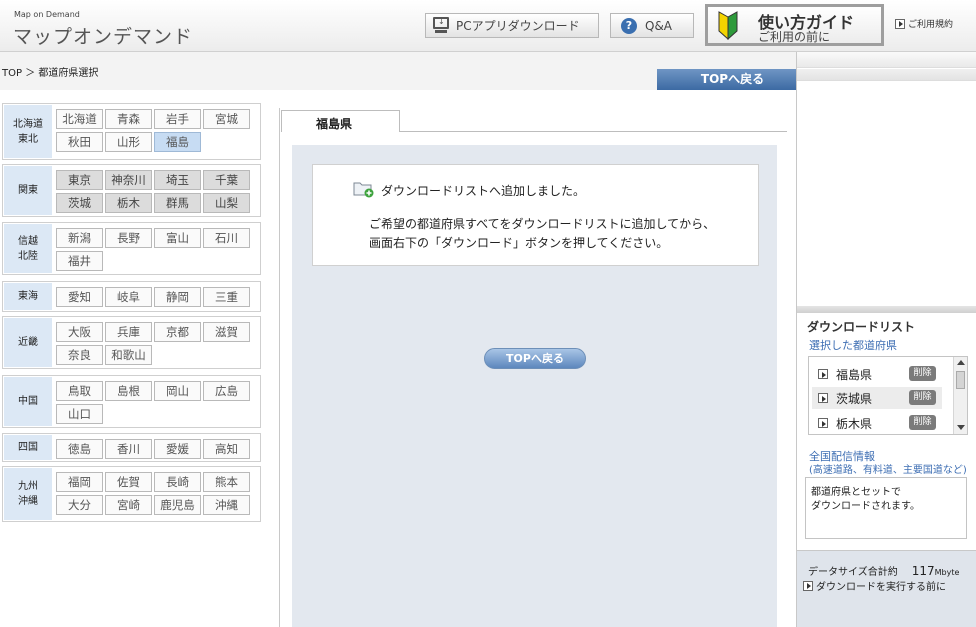  Describe the element at coordinates (128, 449) in the screenshot. I see `prefecture-button: 香川` at that location.